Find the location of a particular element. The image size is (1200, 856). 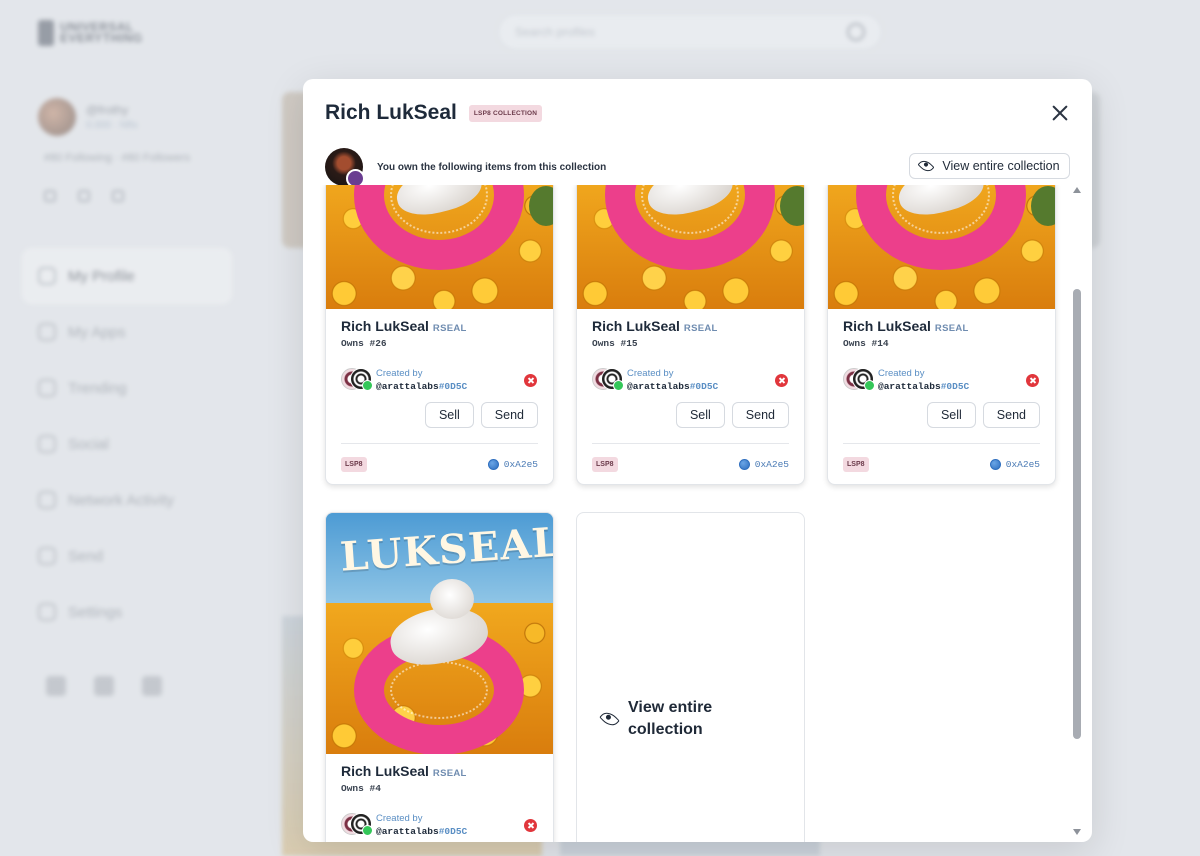

owned-token-id: Owns #15 is located at coordinates (615, 343).